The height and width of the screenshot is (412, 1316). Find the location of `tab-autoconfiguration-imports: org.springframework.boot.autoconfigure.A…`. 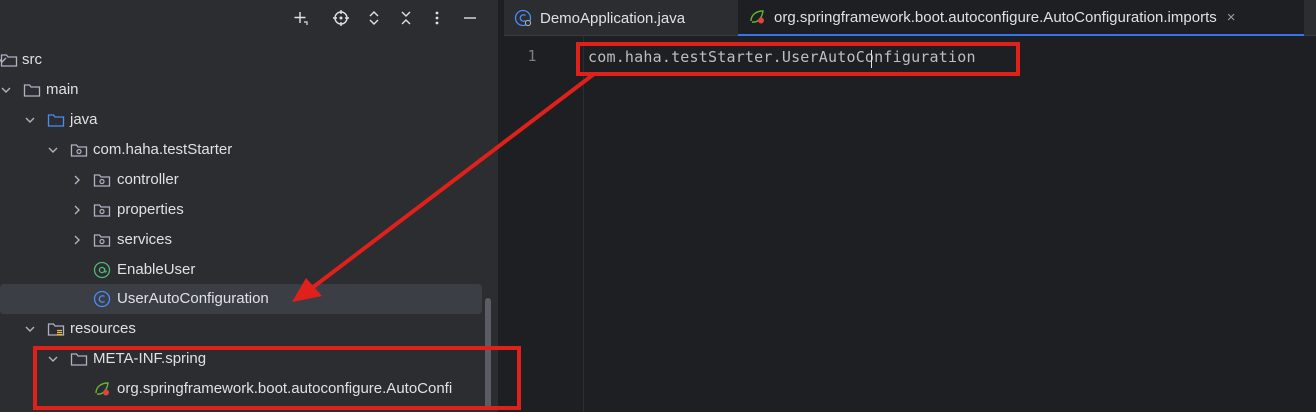

tab-autoconfiguration-imports: org.springframework.boot.autoconfigure.A… is located at coordinates (1021, 18).